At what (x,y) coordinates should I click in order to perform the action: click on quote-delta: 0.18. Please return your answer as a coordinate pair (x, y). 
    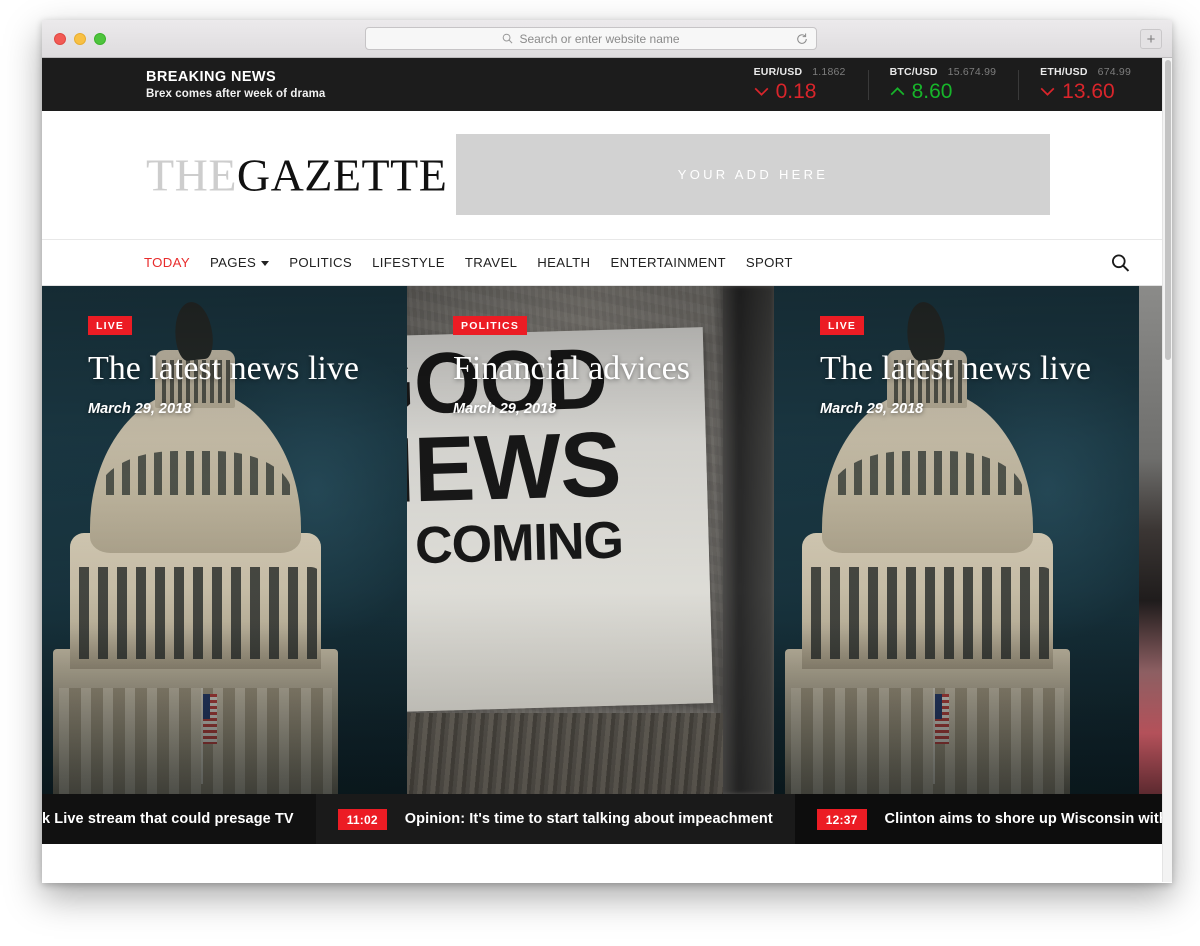
    Looking at the image, I should click on (796, 91).